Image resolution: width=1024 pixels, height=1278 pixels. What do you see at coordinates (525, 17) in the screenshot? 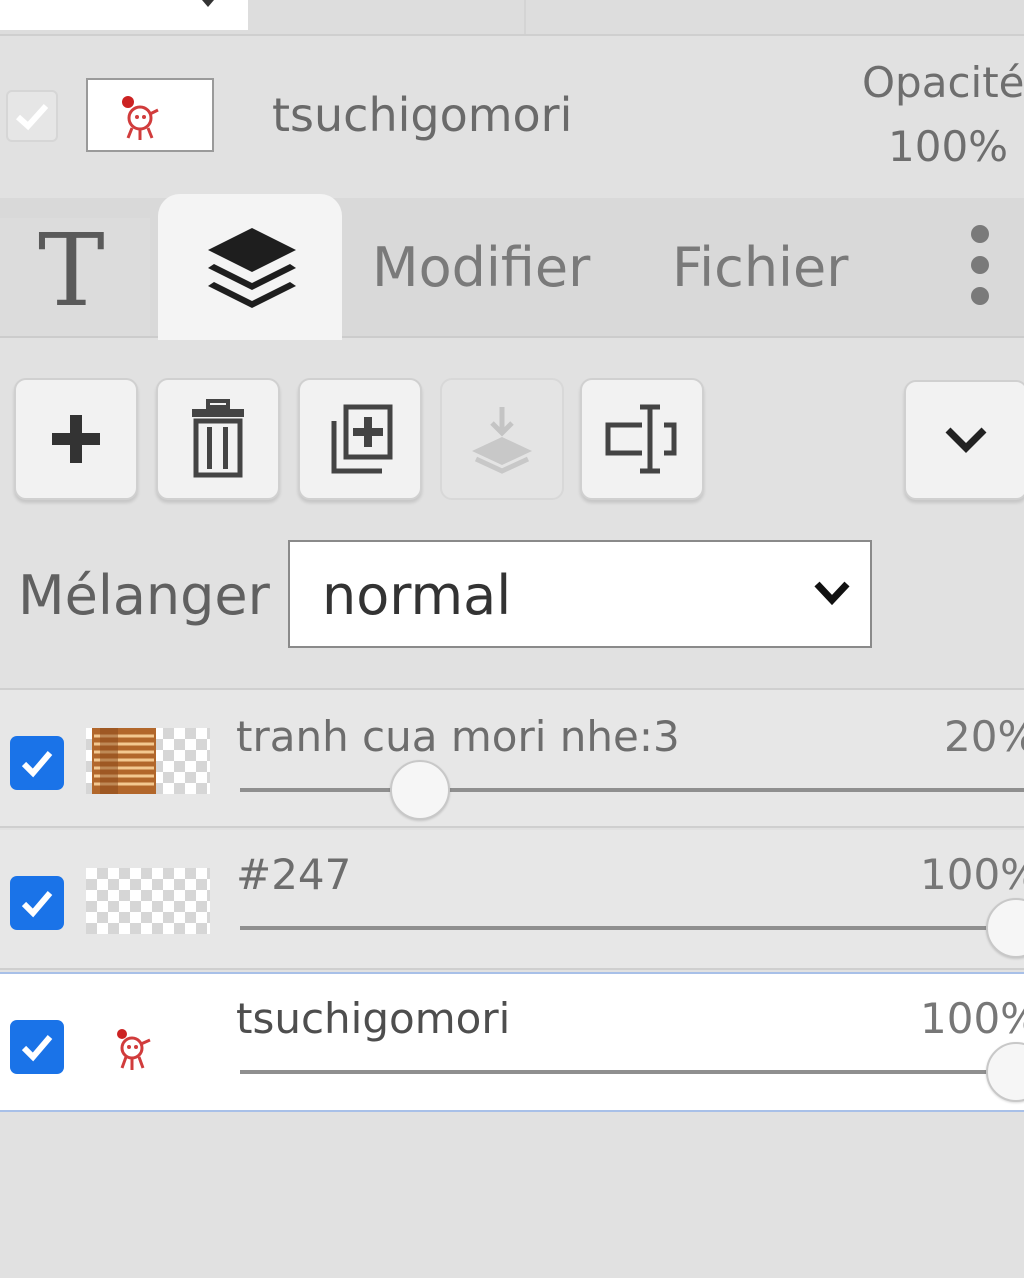
I see `top-divider` at bounding box center [525, 17].